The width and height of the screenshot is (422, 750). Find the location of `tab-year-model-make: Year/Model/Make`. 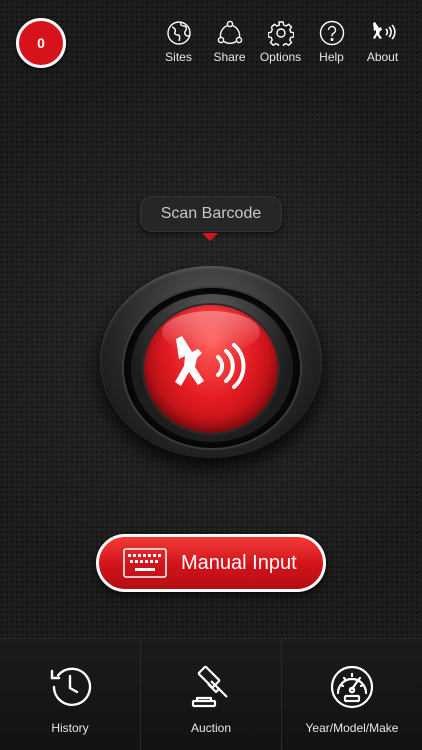

tab-year-model-make: Year/Model/Make is located at coordinates (352, 694).